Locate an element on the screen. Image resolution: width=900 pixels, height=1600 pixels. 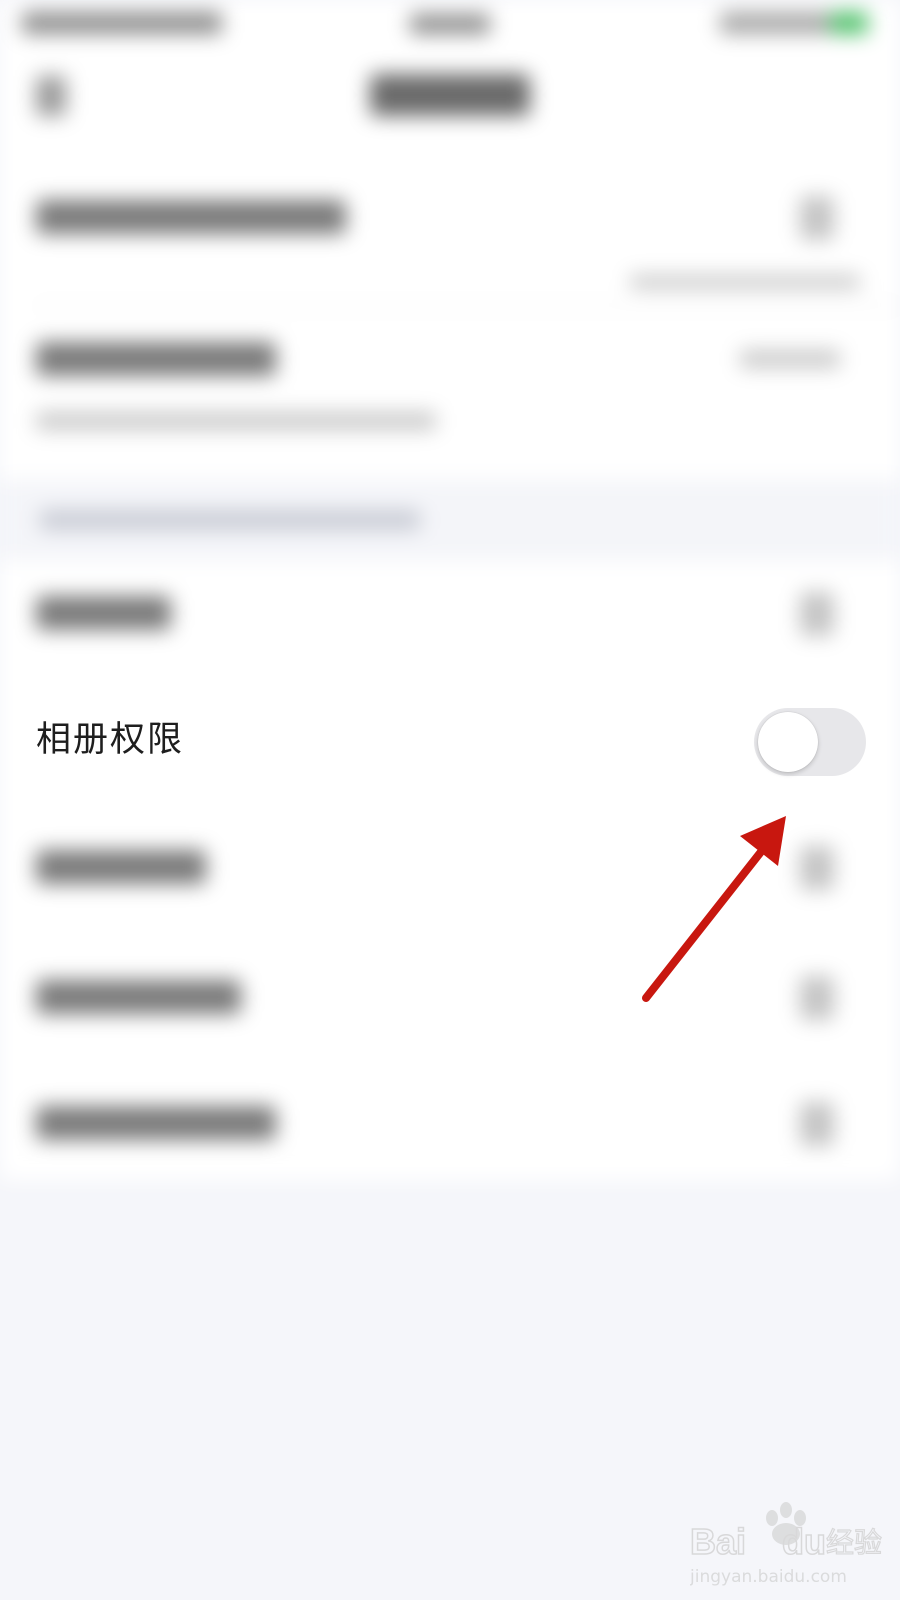
row-3-label-blur is located at coordinates (103, 613).